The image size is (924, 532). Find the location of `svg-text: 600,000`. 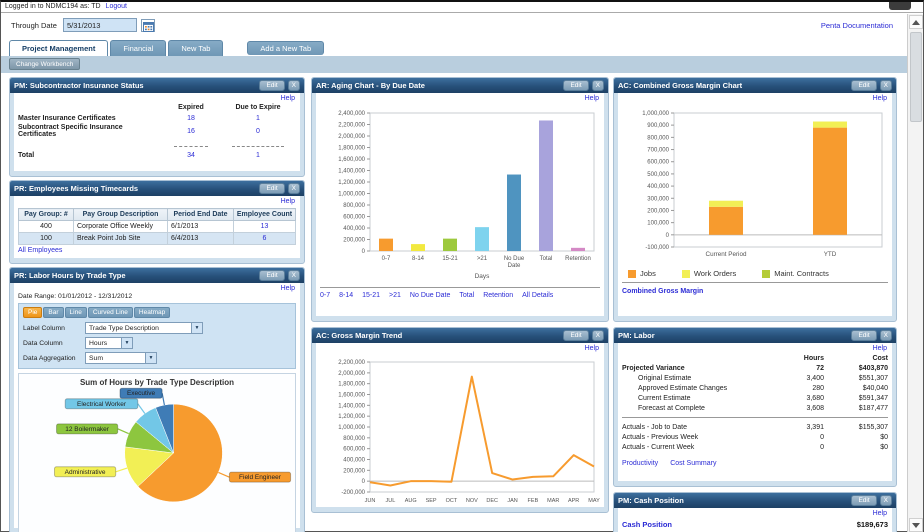

svg-text: 600,000 is located at coordinates (354, 218).